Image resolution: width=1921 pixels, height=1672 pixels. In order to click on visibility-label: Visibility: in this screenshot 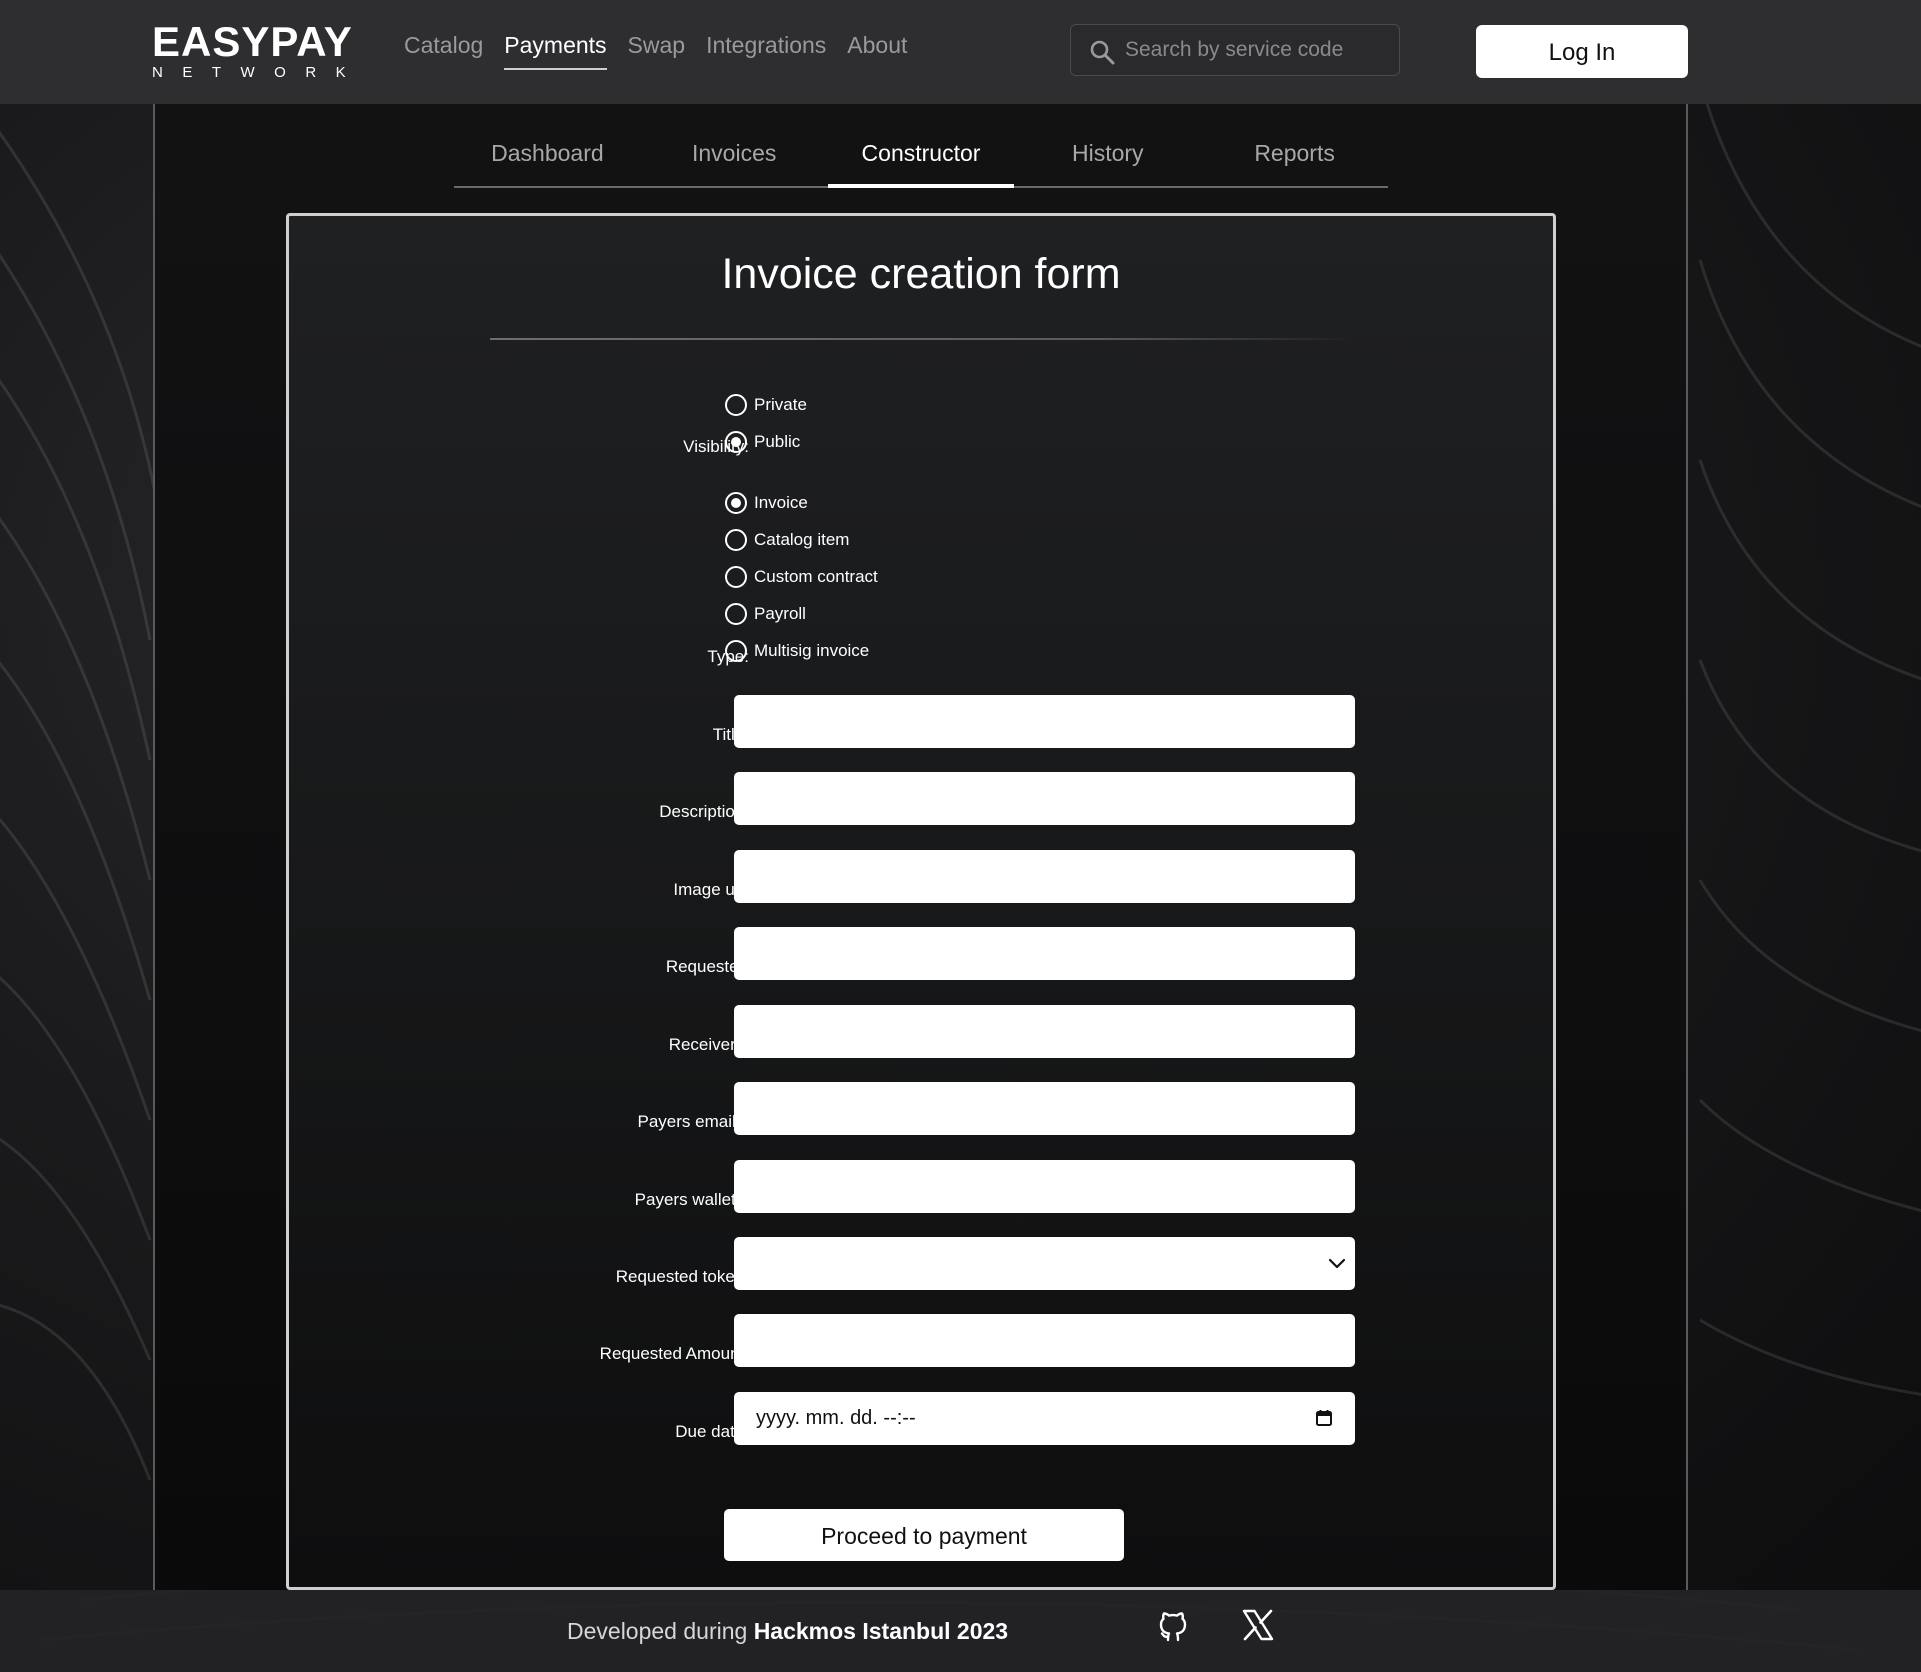, I will do `click(716, 446)`.